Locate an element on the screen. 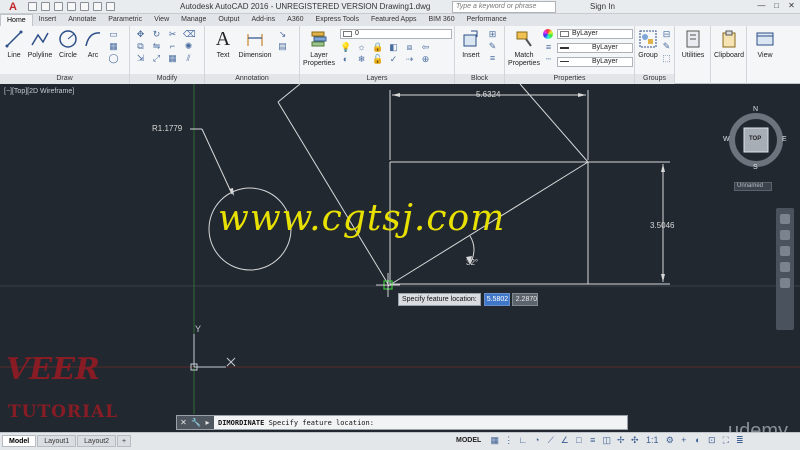 The height and width of the screenshot is (450, 800). layer-off-icon: ◐ is located at coordinates (345, 59).